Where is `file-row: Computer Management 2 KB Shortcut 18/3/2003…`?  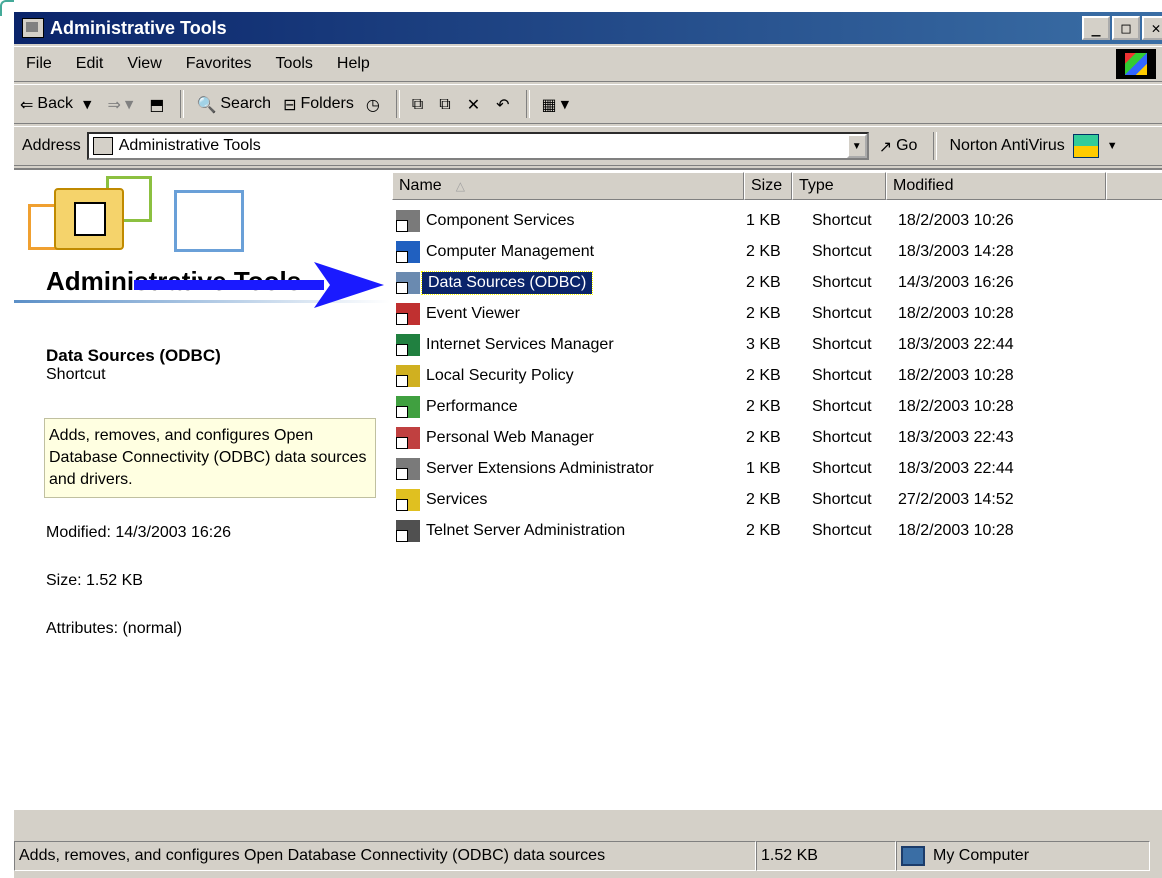 file-row: Computer Management 2 KB Shortcut 18/3/2003… is located at coordinates (777, 252).